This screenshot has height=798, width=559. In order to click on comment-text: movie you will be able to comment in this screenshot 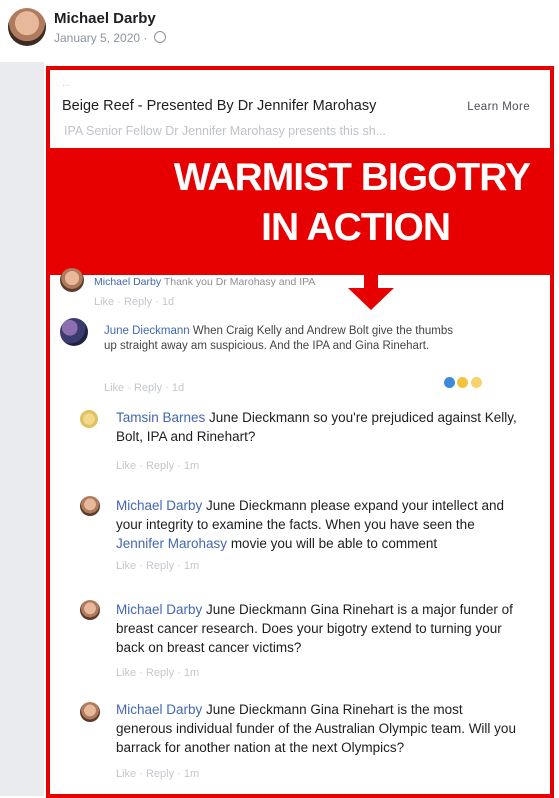, I will do `click(332, 543)`.